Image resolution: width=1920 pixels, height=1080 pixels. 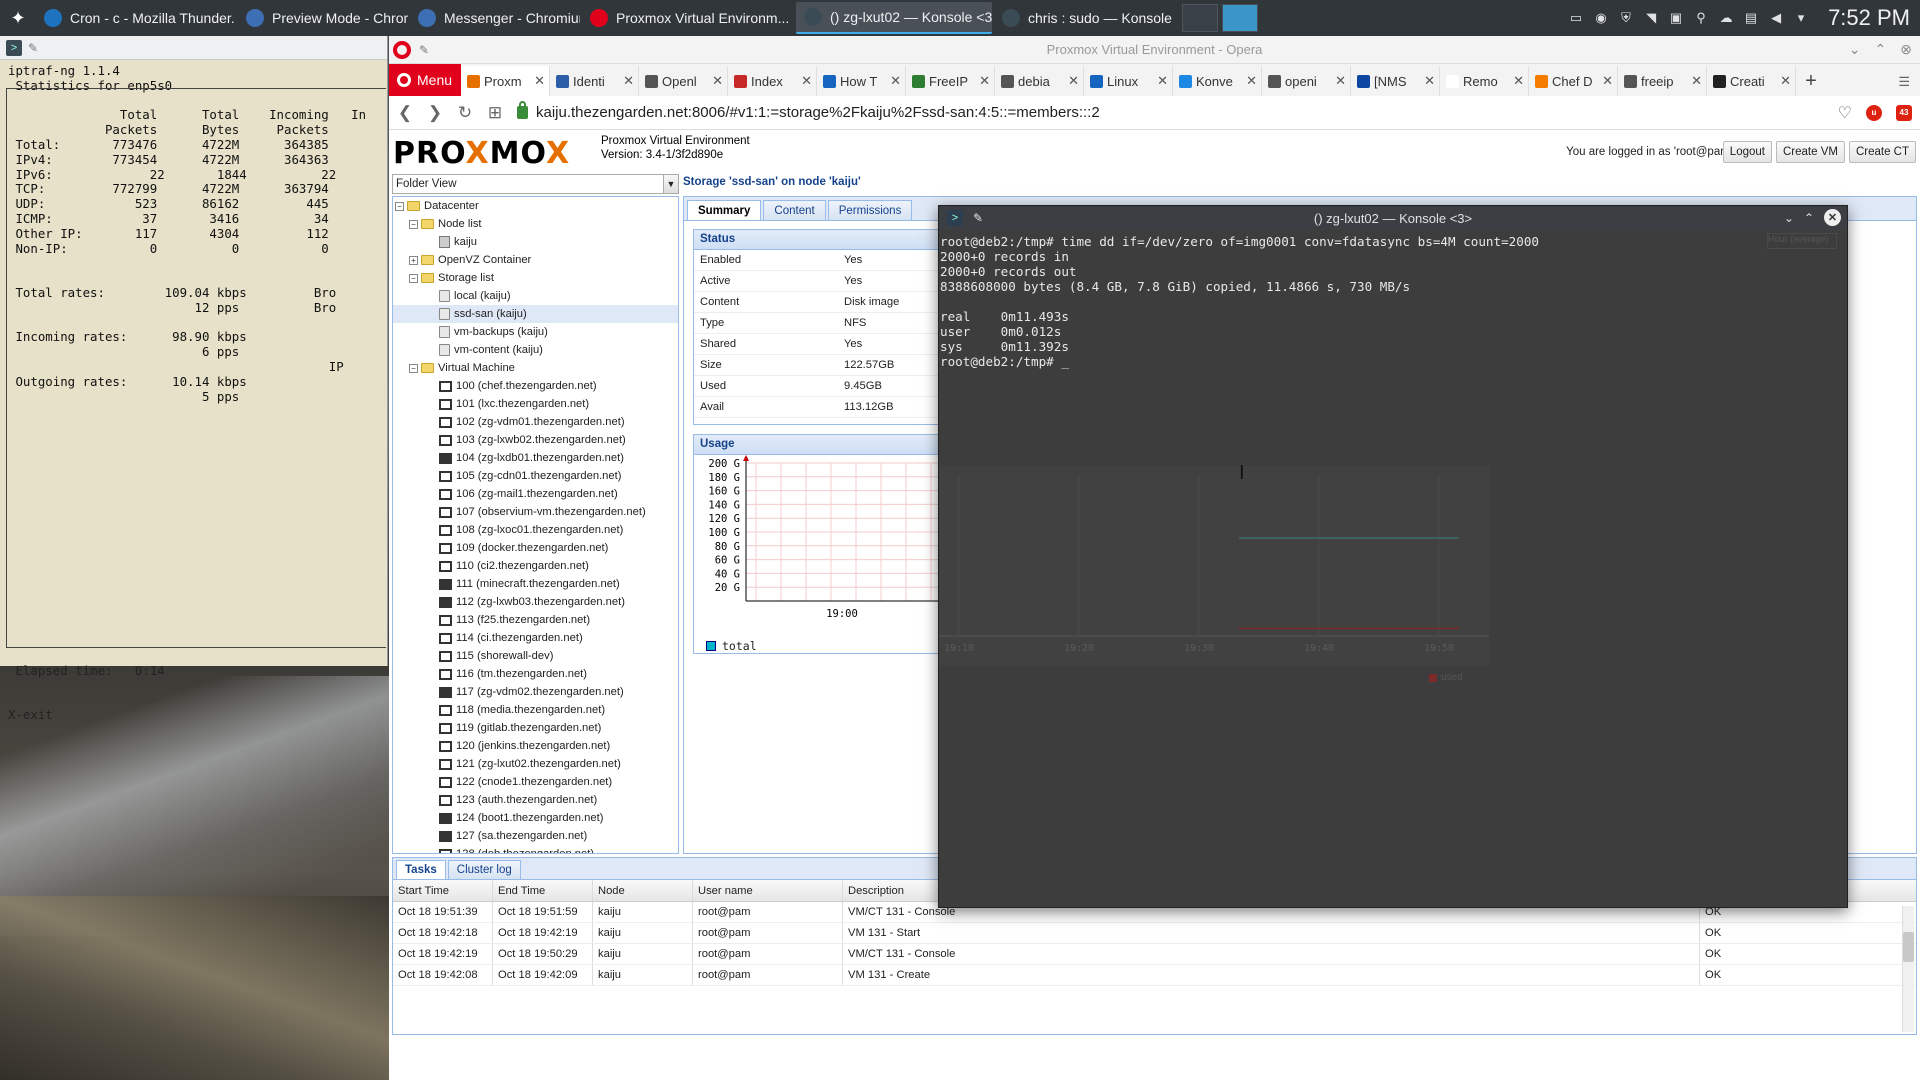 I want to click on pin-icon: ✎, so click(x=33, y=48).